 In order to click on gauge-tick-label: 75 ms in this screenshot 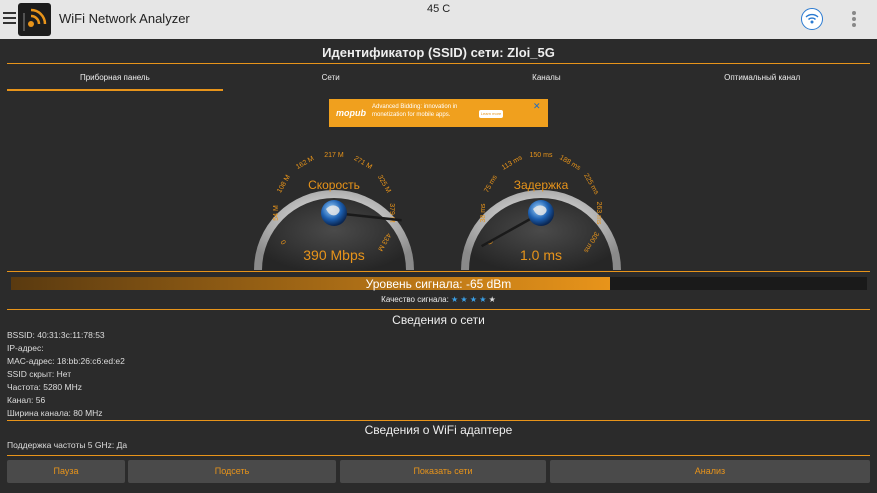, I will do `click(491, 184)`.